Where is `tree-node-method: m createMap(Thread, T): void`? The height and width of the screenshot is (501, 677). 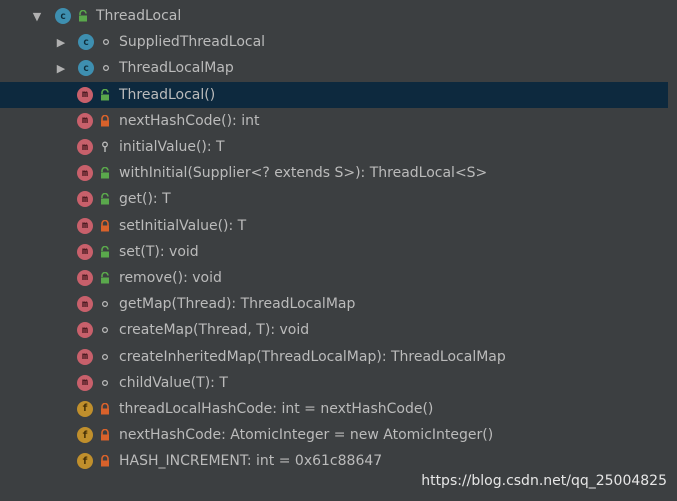
tree-node-method: m createMap(Thread, T): void is located at coordinates (334, 330).